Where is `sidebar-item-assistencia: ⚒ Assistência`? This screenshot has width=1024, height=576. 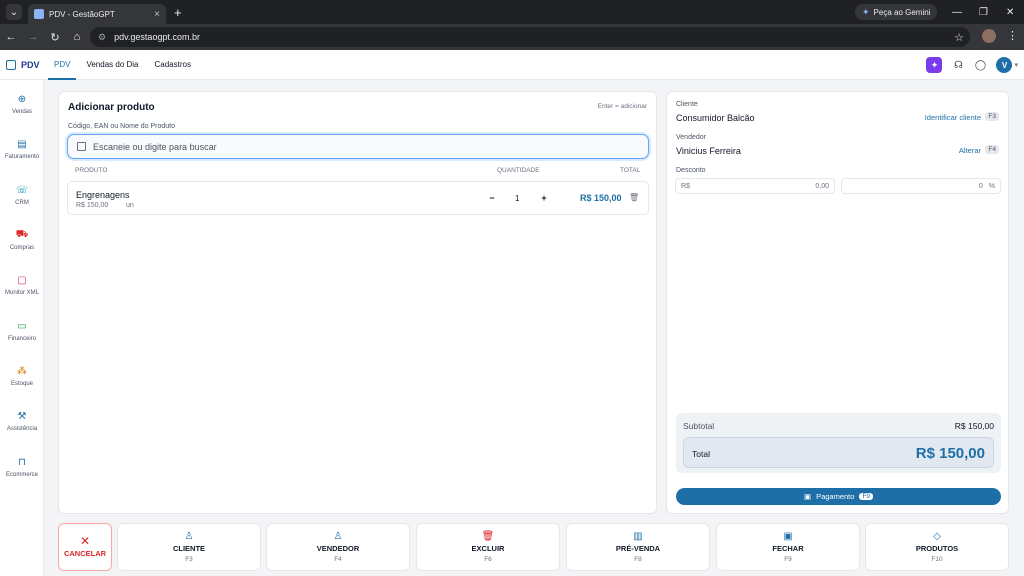
sidebar-item-assistencia: ⚒ Assistência is located at coordinates (22, 421).